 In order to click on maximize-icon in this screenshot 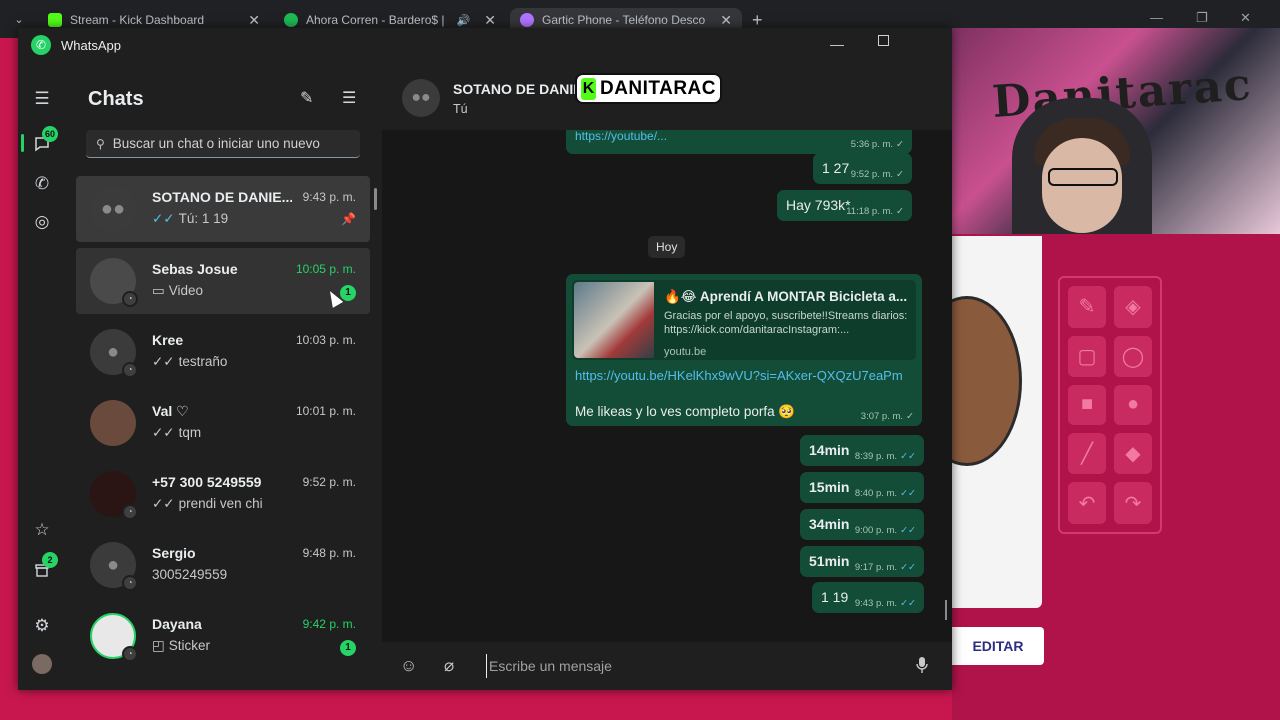, I will do `click(883, 40)`.